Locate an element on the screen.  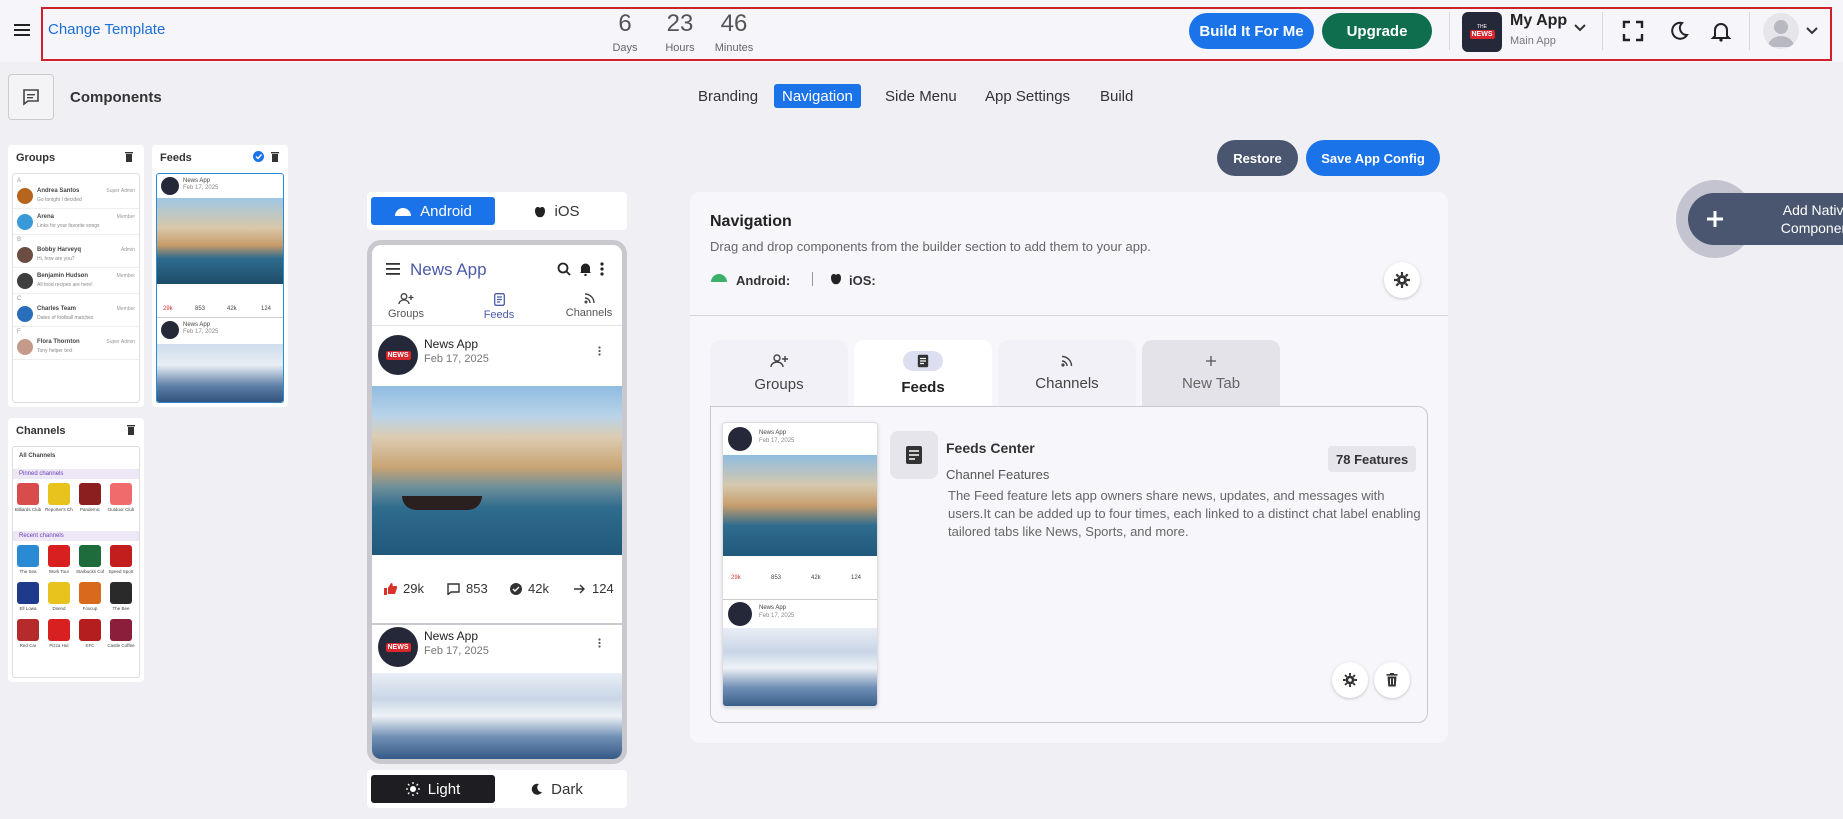
app-logo: THE NEWS is located at coordinates (1482, 32).